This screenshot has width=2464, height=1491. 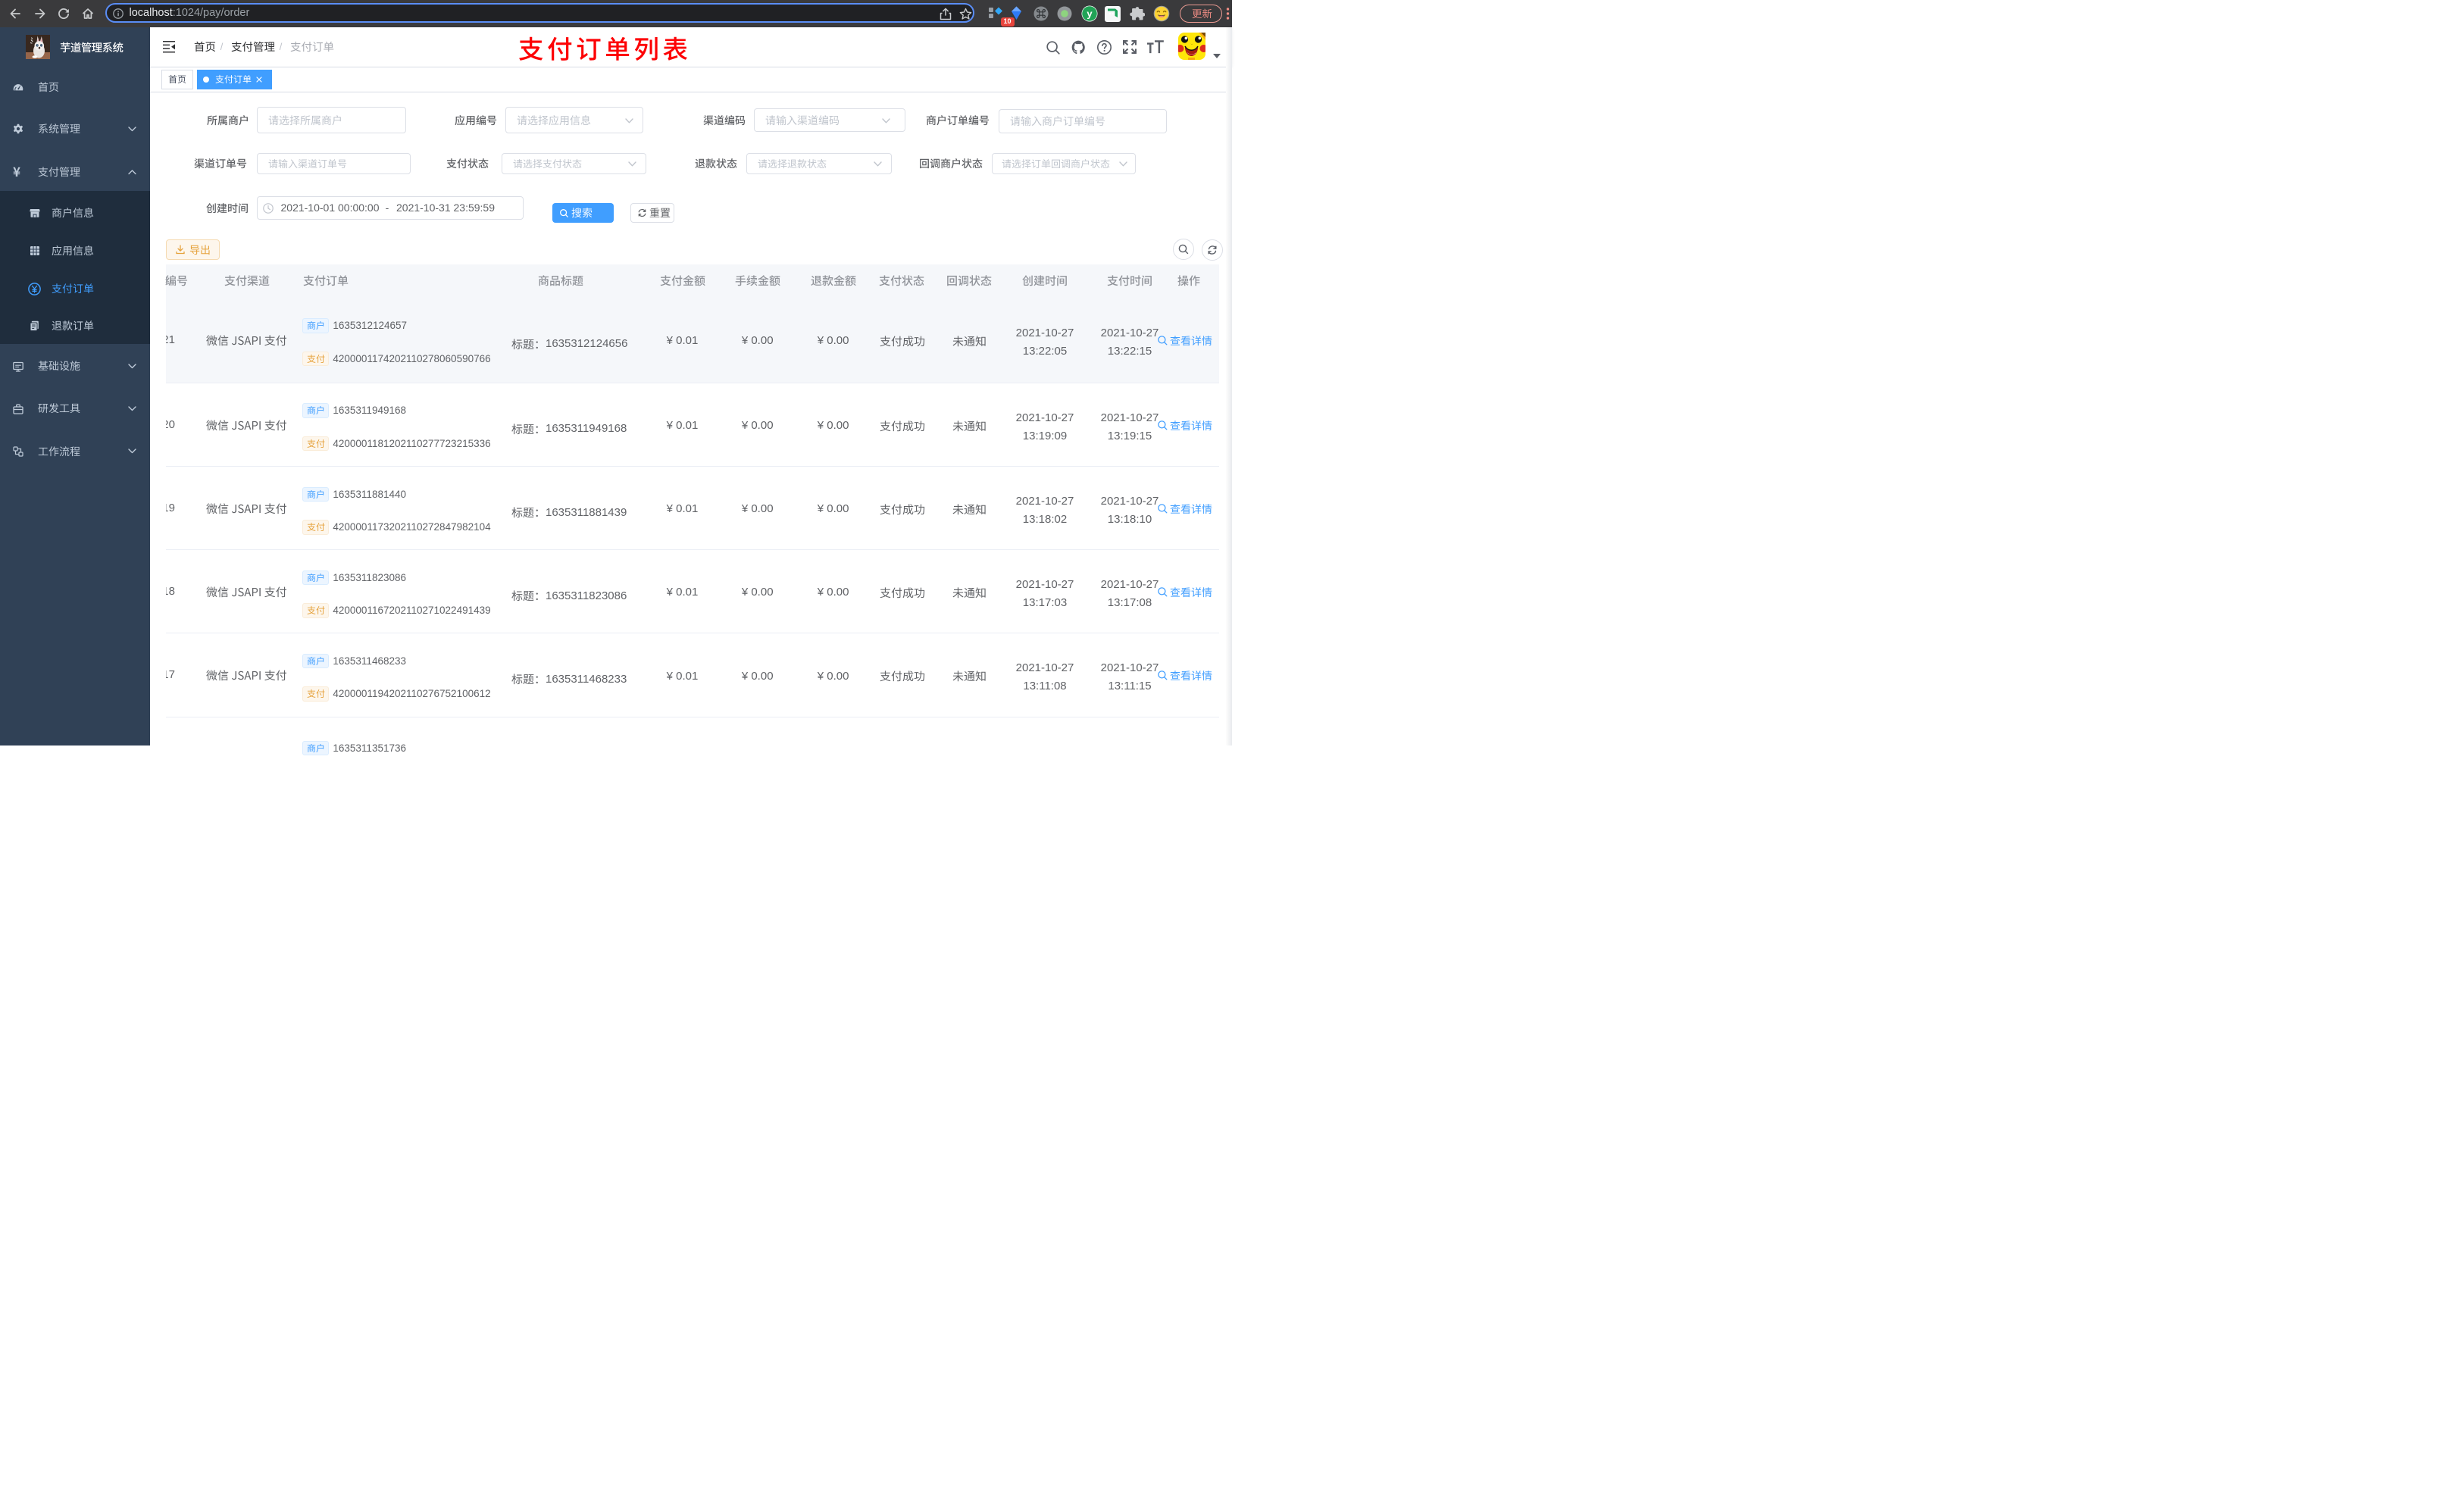 What do you see at coordinates (1090, 14) in the screenshot?
I see `svg-text: y` at bounding box center [1090, 14].